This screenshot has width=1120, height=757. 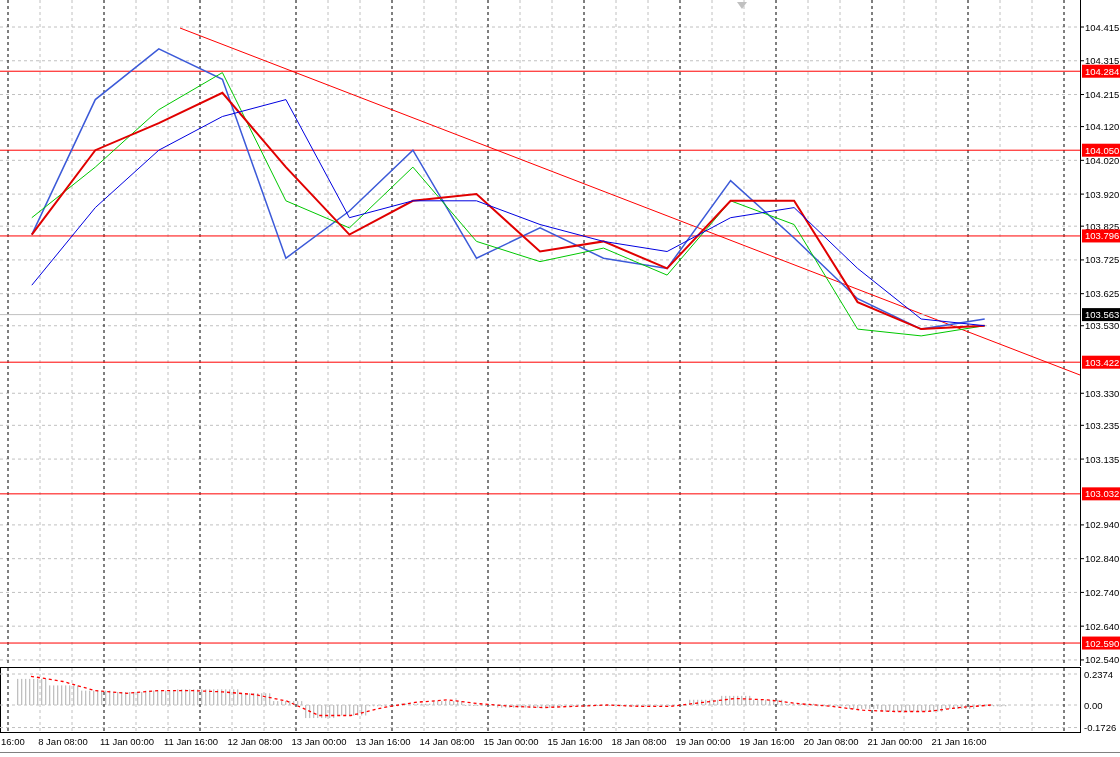 I want to click on axis-label: 104.415, so click(x=1102, y=27).